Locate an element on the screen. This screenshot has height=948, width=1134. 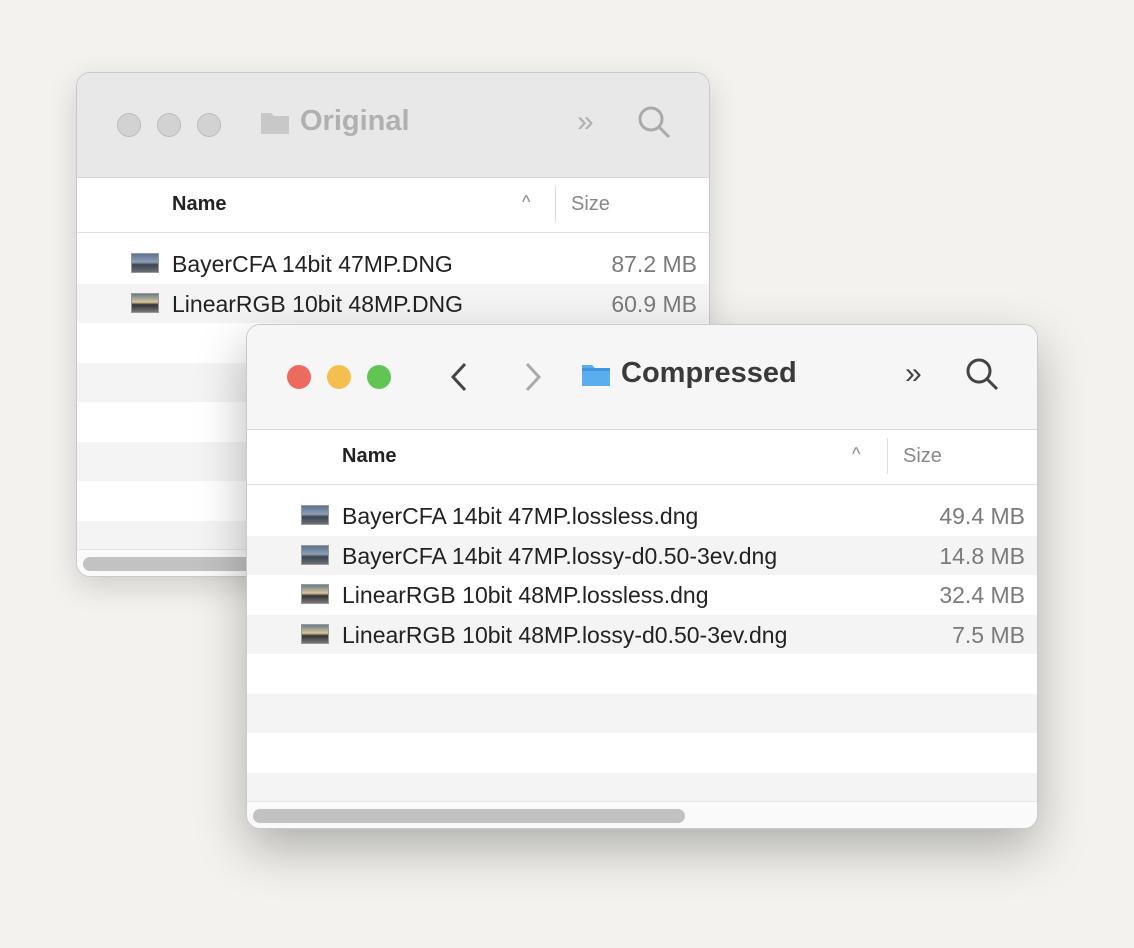
window-title: Compressed is located at coordinates (689, 373).